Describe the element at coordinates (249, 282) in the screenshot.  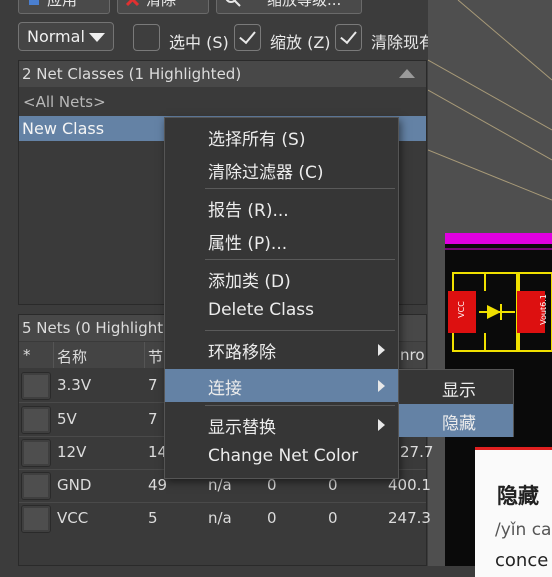
I see `menu-item-label: 添加类 (D)` at that location.